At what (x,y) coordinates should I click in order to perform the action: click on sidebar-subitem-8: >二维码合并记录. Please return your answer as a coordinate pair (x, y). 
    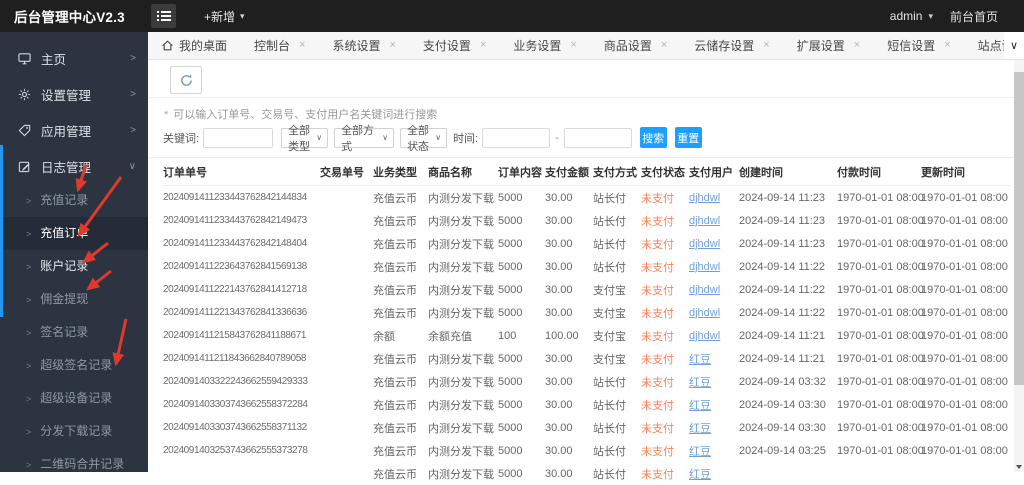
    Looking at the image, I should click on (74, 464).